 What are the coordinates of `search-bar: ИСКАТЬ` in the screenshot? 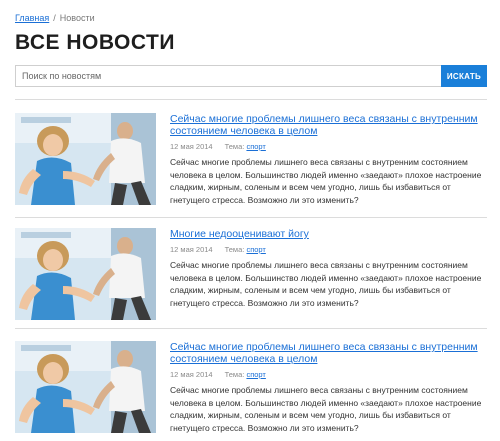 It's located at (251, 76).